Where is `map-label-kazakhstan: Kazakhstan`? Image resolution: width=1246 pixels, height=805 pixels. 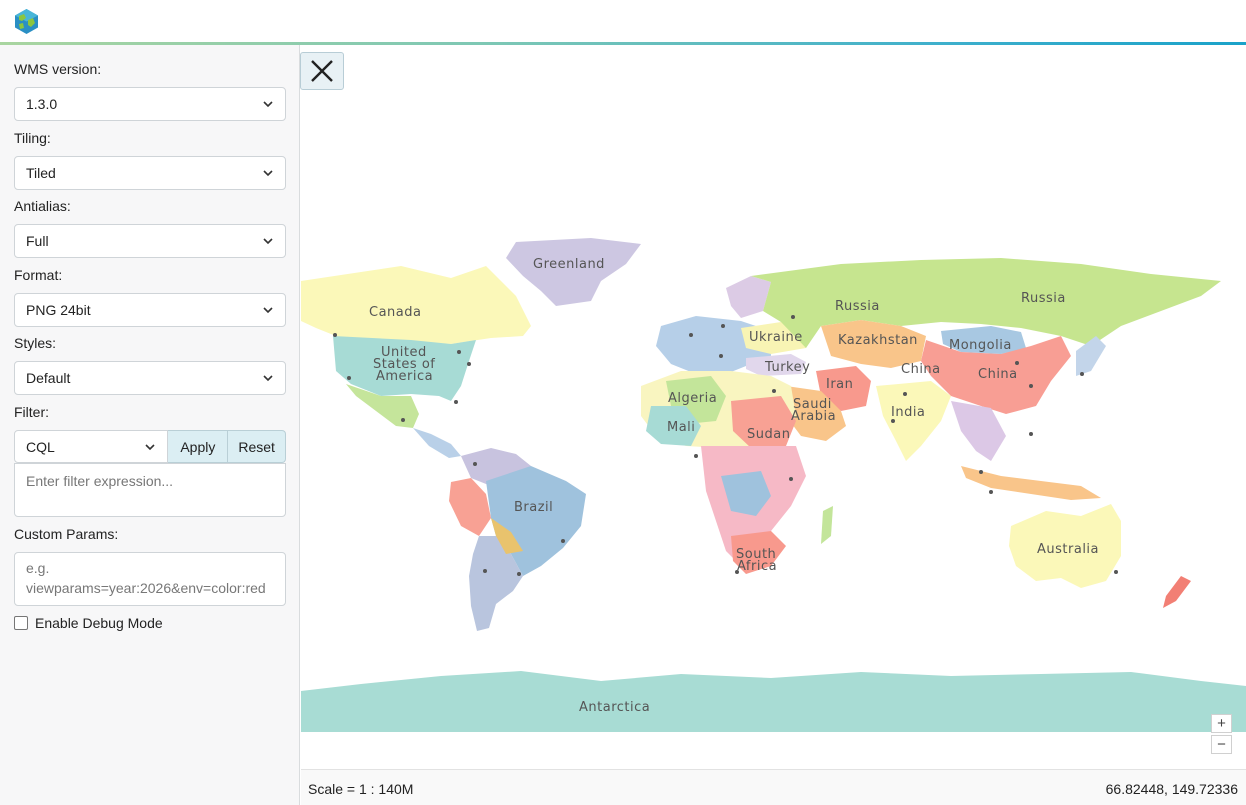
map-label-kazakhstan: Kazakhstan is located at coordinates (878, 340).